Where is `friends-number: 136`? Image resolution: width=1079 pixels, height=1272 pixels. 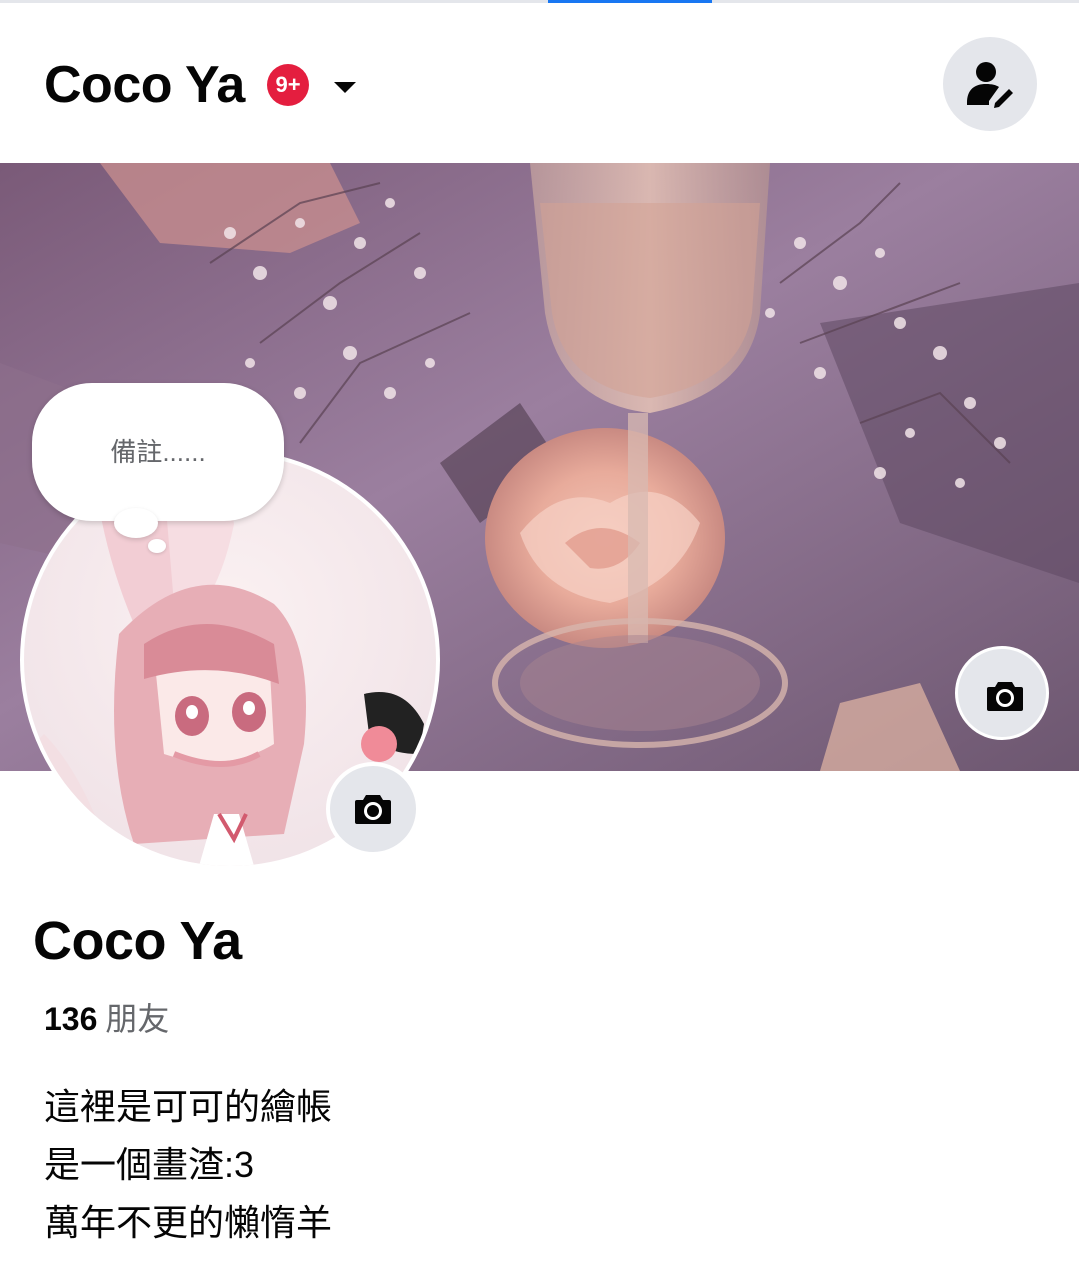
friends-number: 136 is located at coordinates (71, 1019).